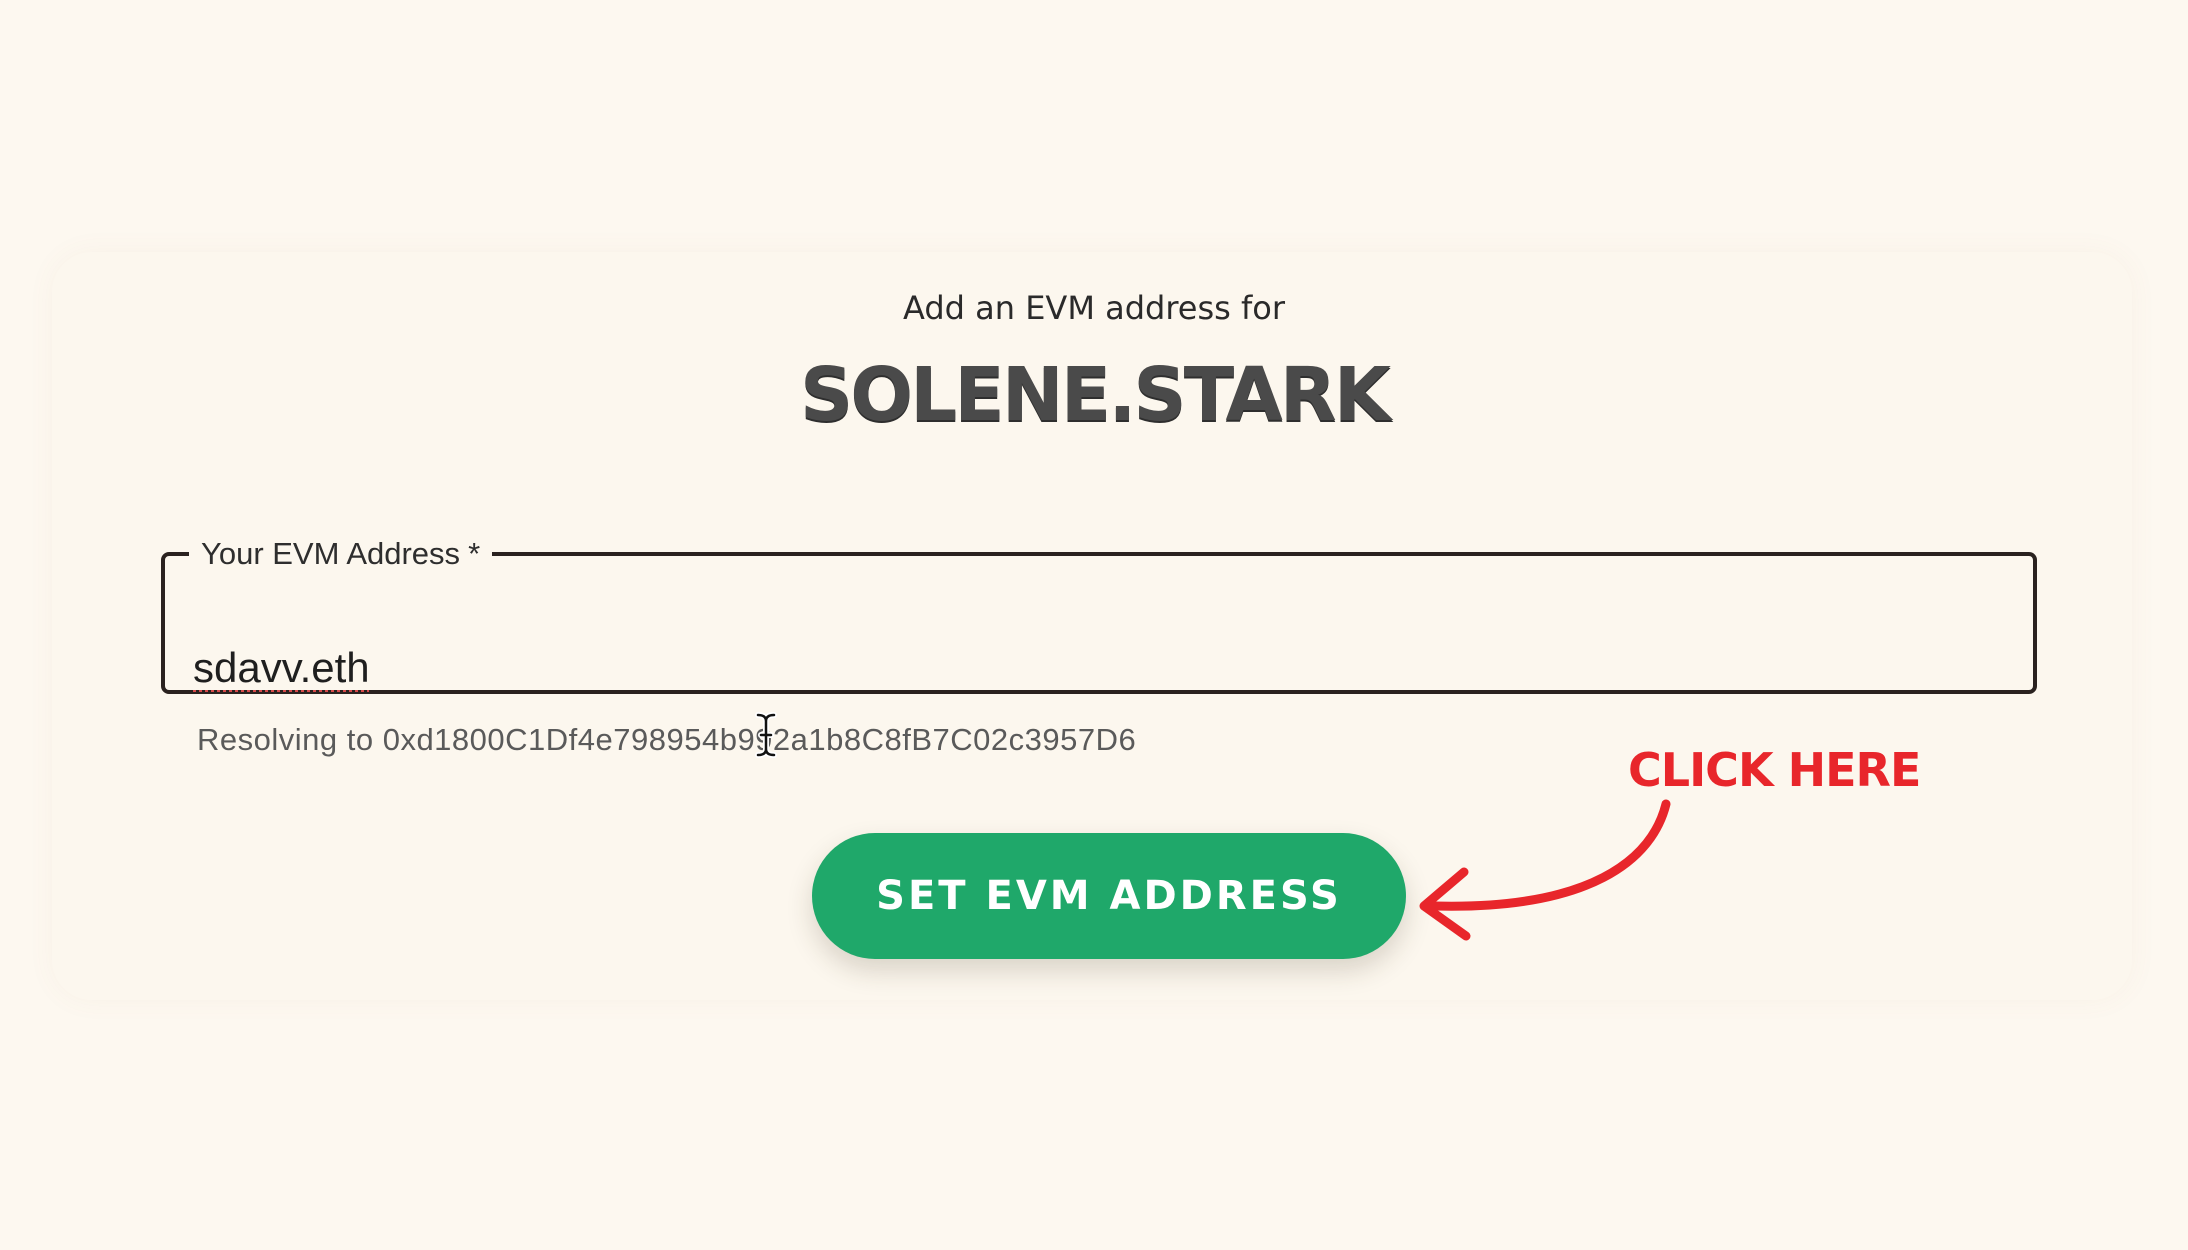 This screenshot has width=2188, height=1250. What do you see at coordinates (1093, 668) in the screenshot?
I see `evm-address-input` at bounding box center [1093, 668].